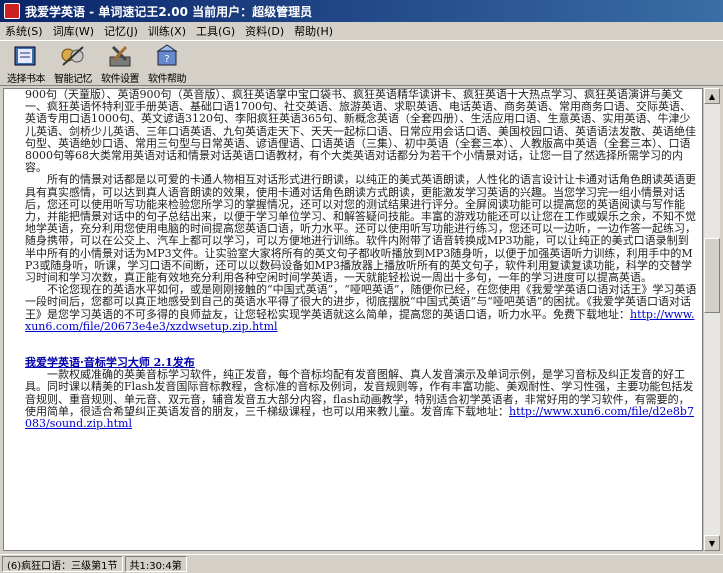 Image resolution: width=723 pixels, height=573 pixels. What do you see at coordinates (26, 79) in the screenshot?
I see `select-book-label: 选择书本` at bounding box center [26, 79].